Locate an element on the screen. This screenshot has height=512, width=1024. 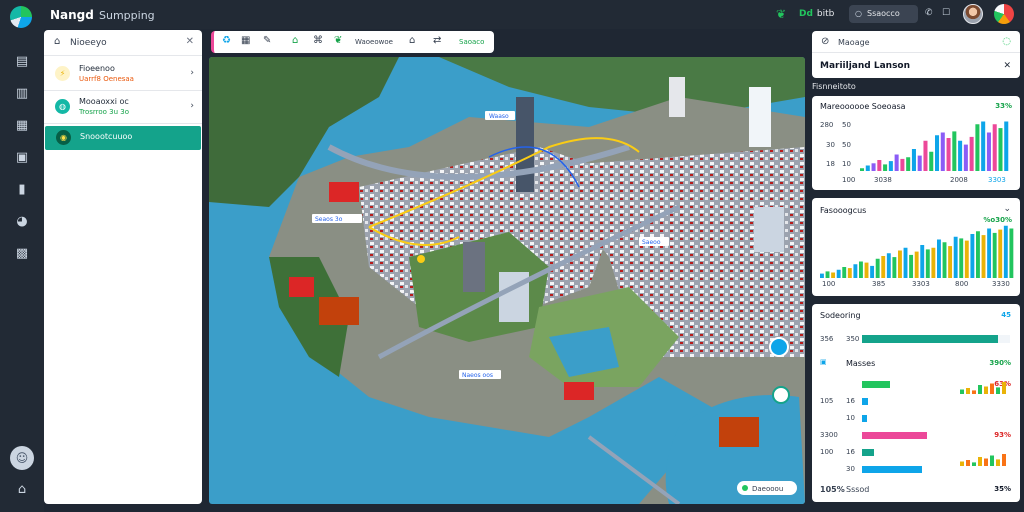
document-icon: ▥ is located at coordinates (22, 94).